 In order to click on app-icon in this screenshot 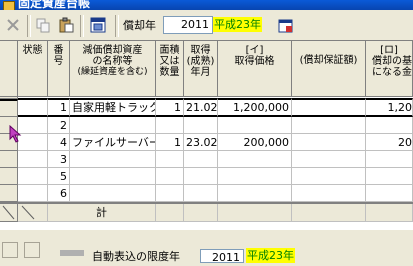, I will do `click(9, 5)`.